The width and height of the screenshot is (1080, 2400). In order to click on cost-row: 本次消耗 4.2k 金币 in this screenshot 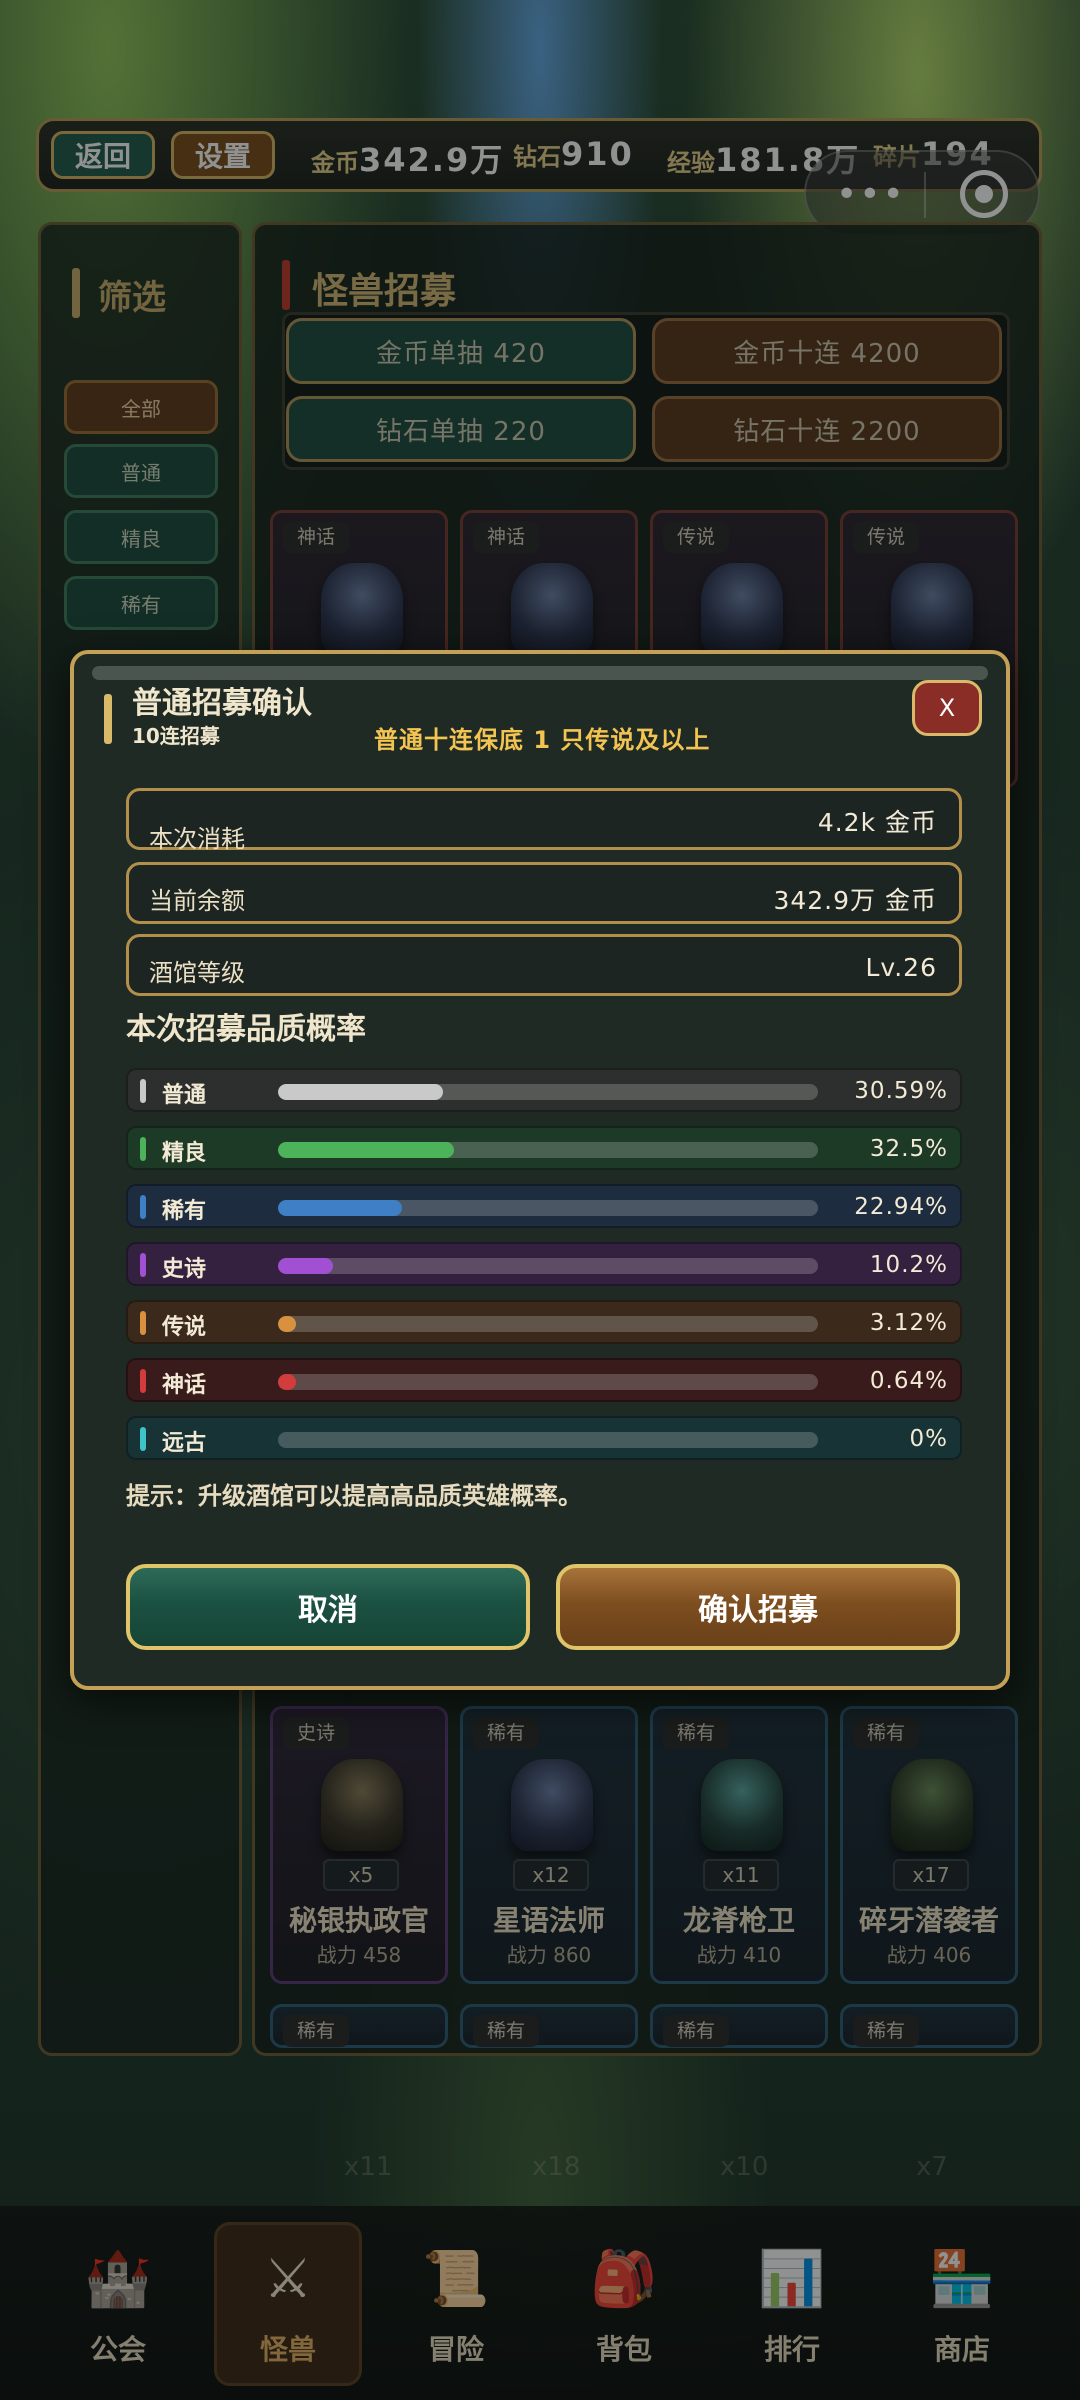, I will do `click(544, 820)`.